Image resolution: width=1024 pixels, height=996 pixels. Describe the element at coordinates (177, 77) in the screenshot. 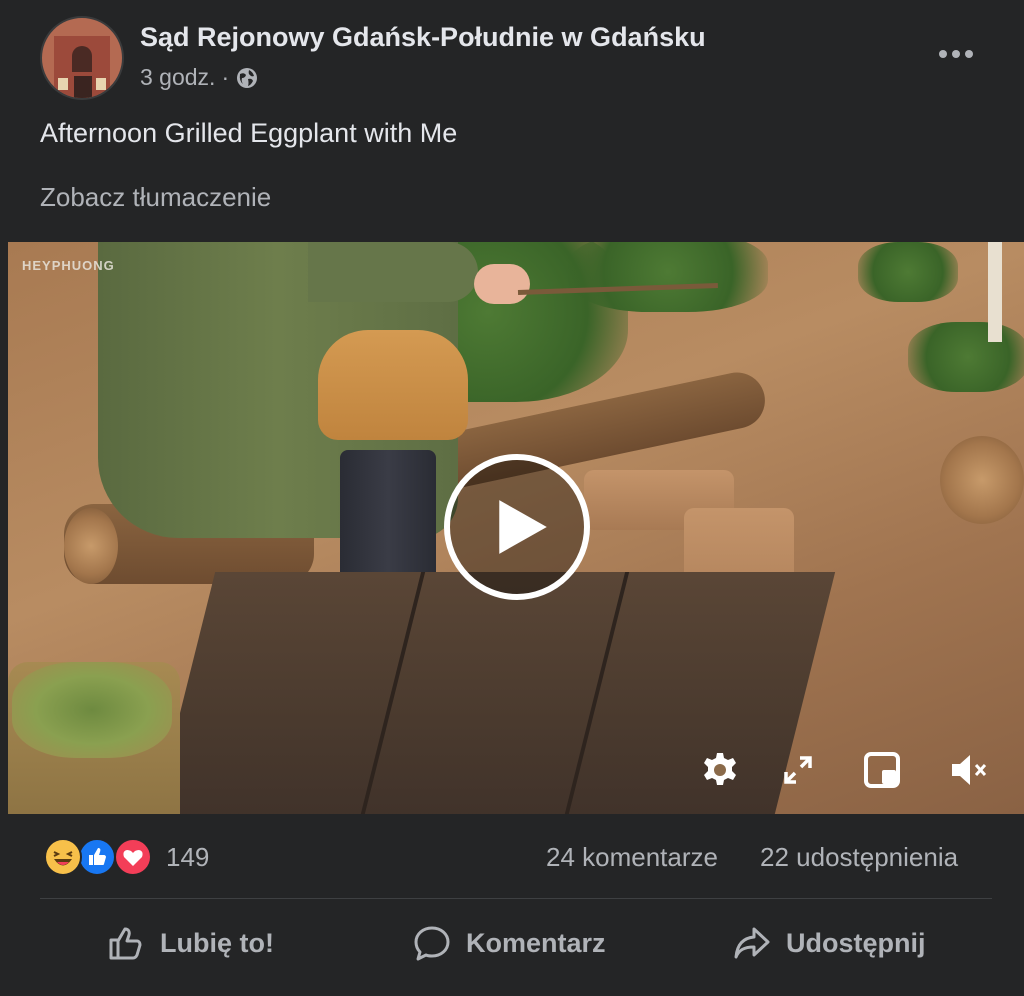

I see `post-timestamp: 3 godz.` at that location.